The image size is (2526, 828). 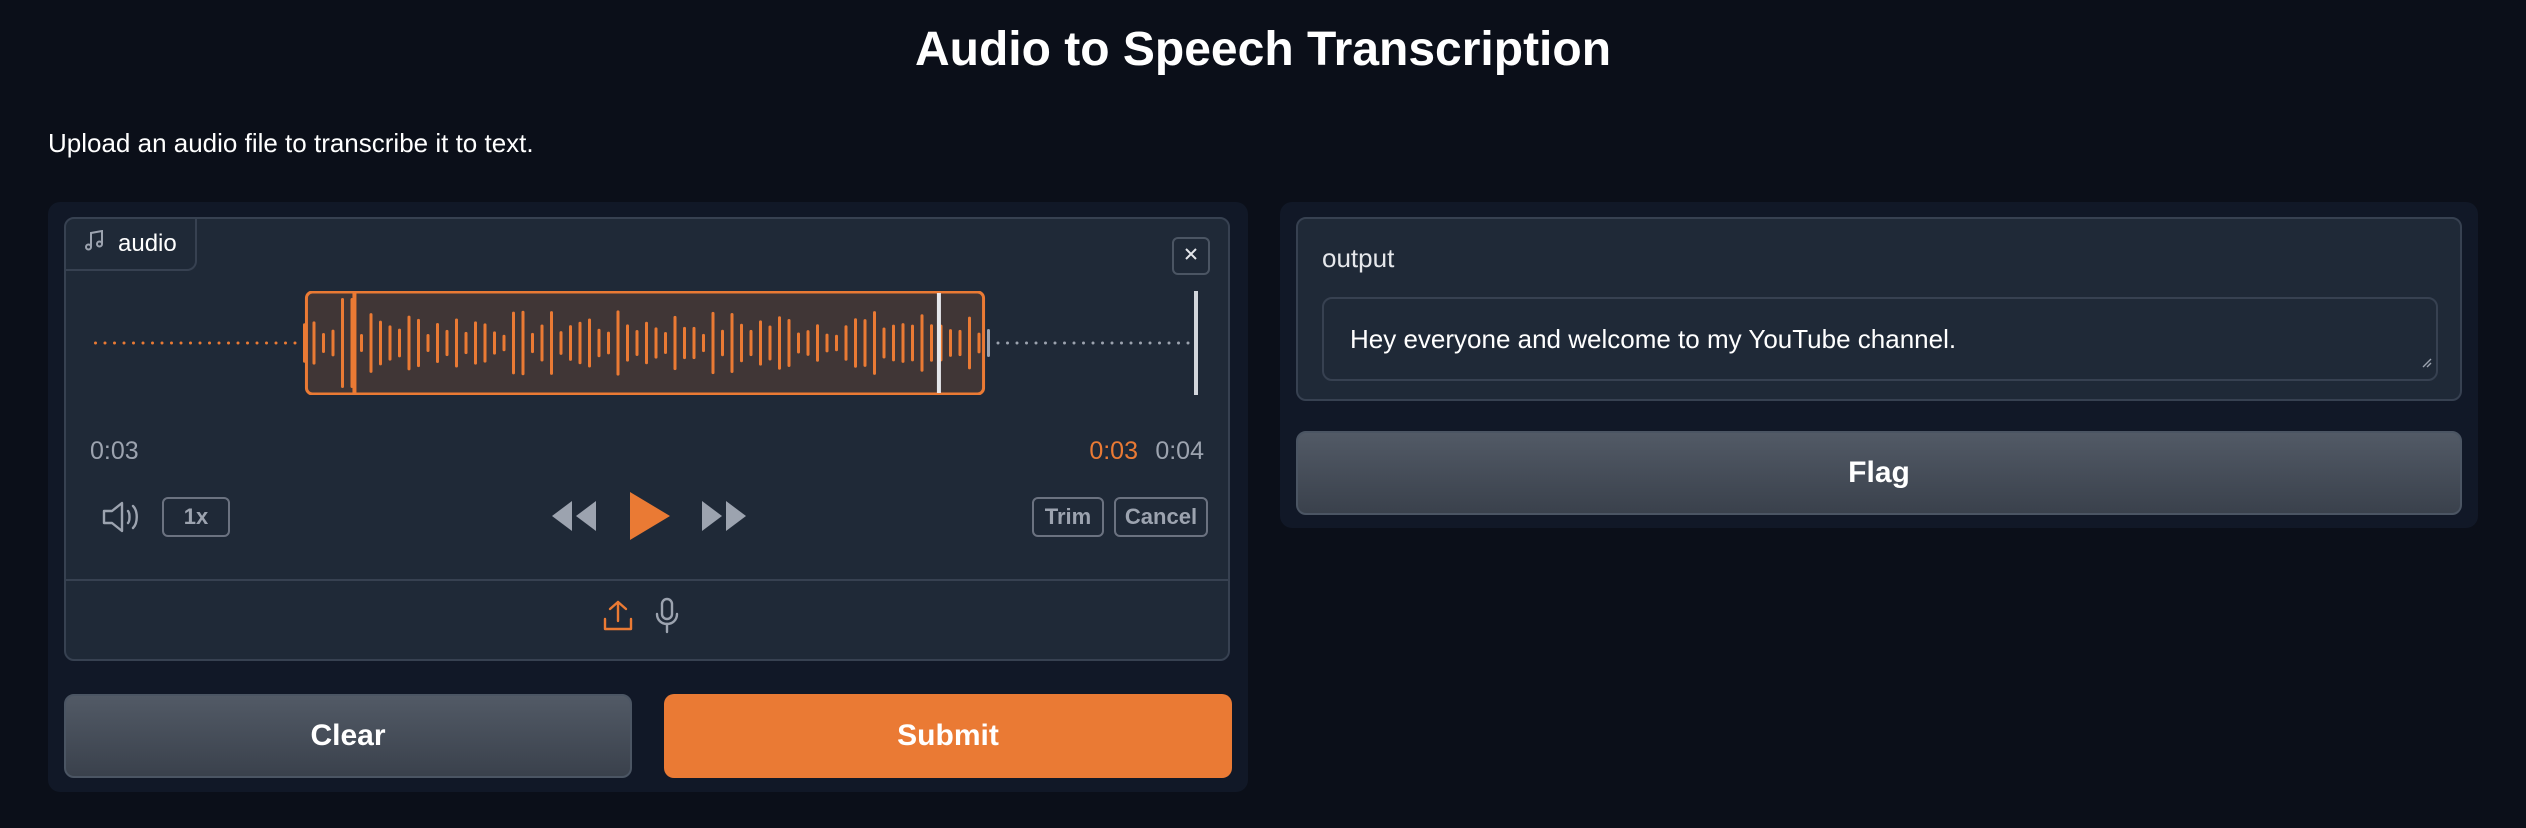 I want to click on audio-label-tab: audio, so click(x=131, y=245).